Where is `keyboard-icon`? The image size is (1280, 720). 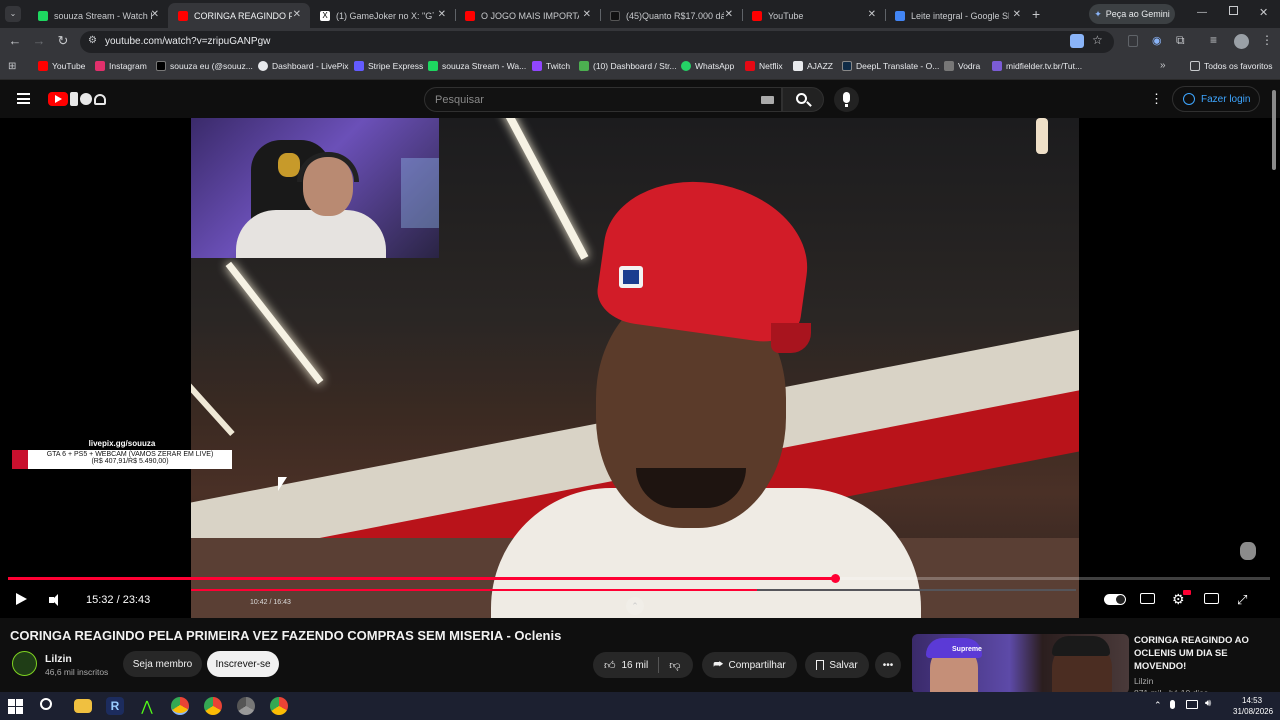
keyboard-icon is located at coordinates (767, 100).